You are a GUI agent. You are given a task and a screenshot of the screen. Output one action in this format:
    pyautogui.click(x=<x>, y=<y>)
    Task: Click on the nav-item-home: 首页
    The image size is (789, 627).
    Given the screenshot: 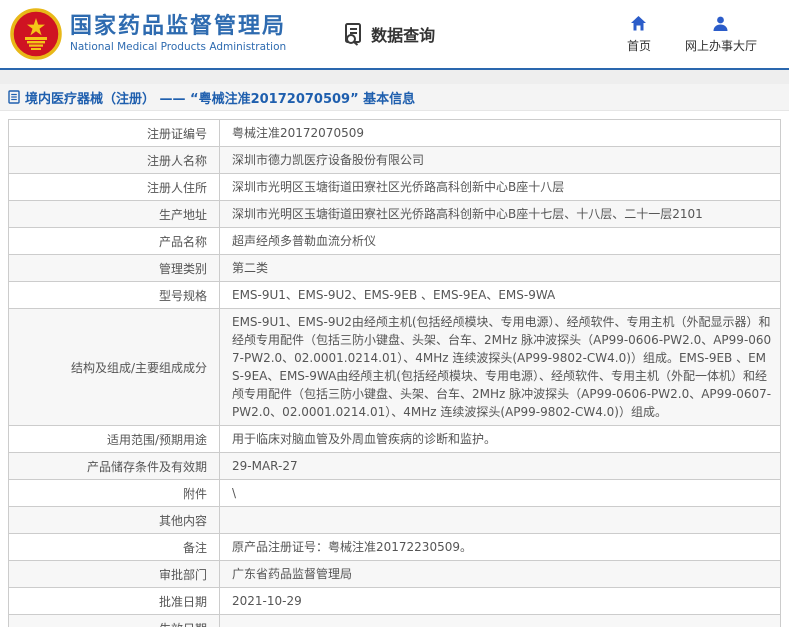 What is the action you would take?
    pyautogui.click(x=639, y=34)
    